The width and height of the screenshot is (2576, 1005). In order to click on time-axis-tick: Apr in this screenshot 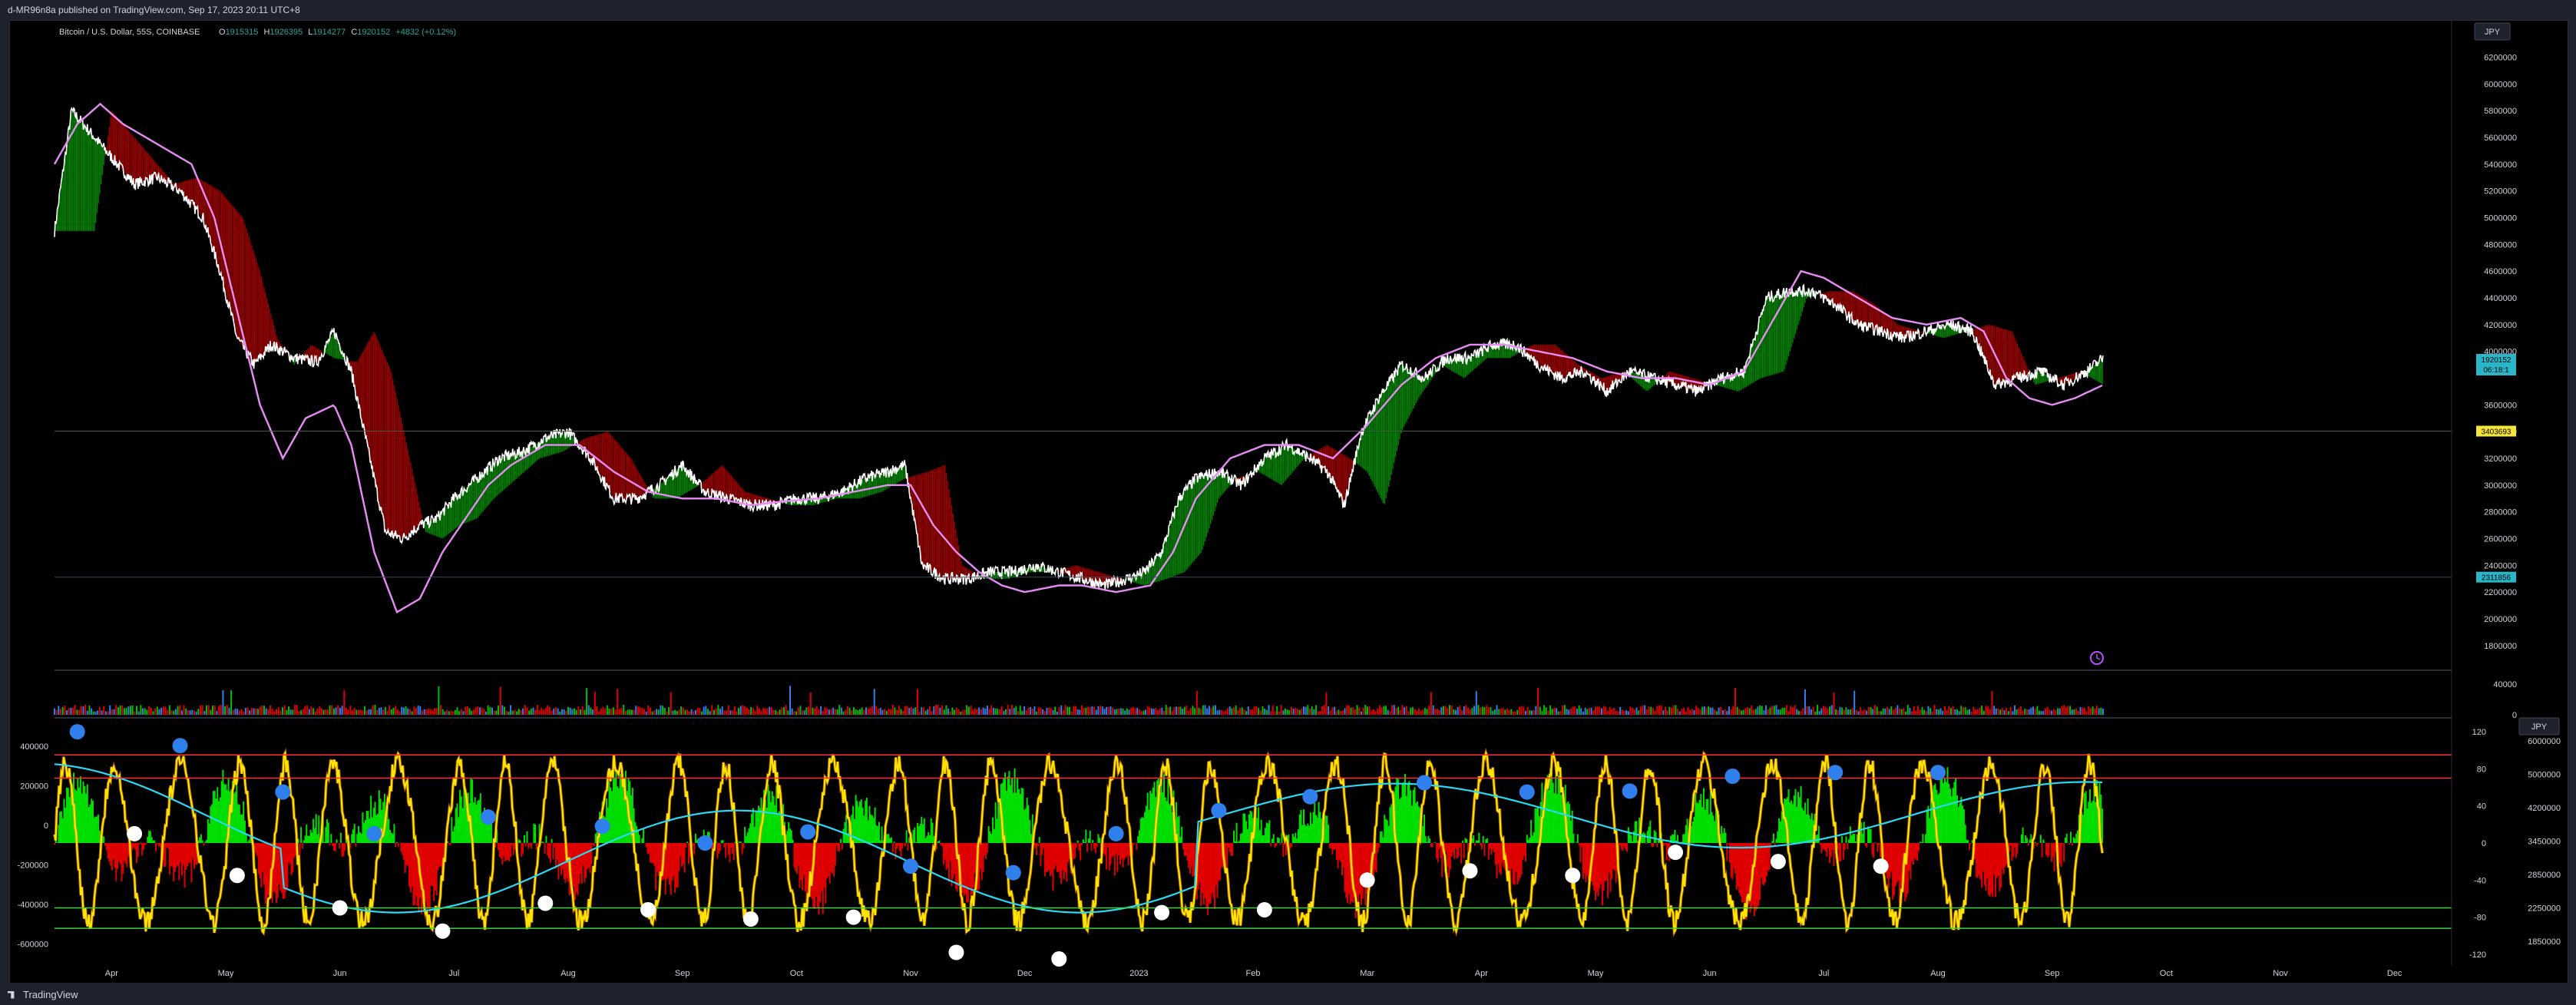, I will do `click(111, 974)`.